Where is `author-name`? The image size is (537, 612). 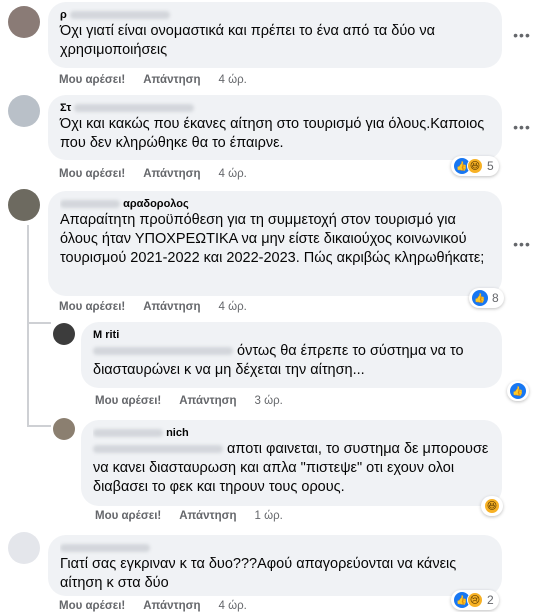
author-name is located at coordinates (275, 548).